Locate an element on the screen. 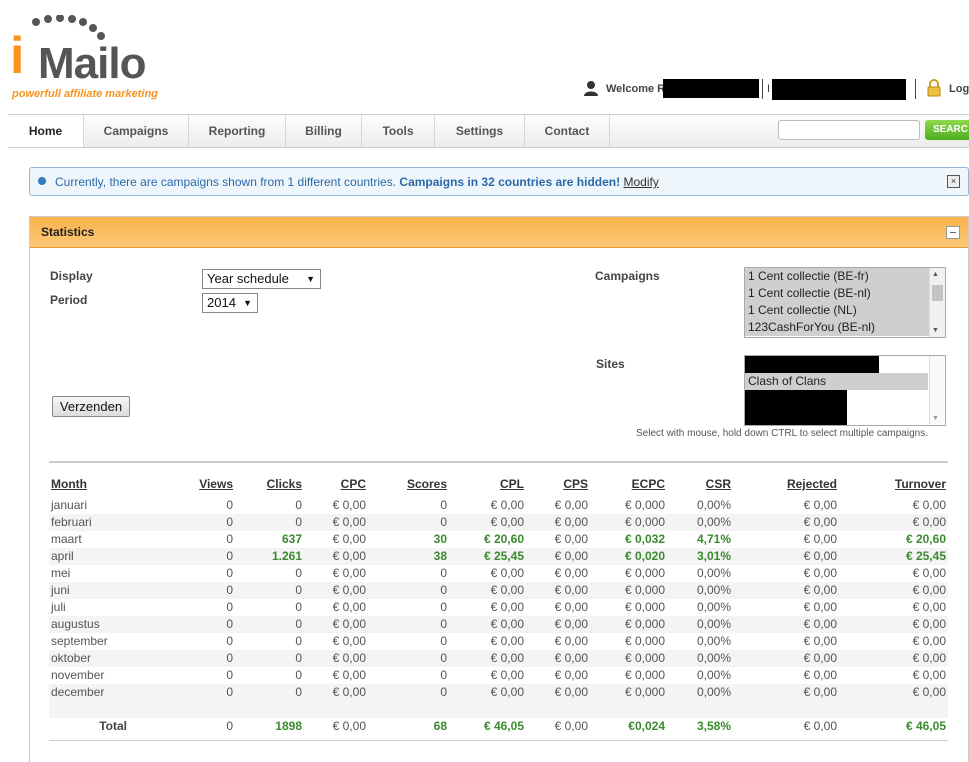 This screenshot has height=762, width=969. site-option: Clash of Clans is located at coordinates (836, 381).